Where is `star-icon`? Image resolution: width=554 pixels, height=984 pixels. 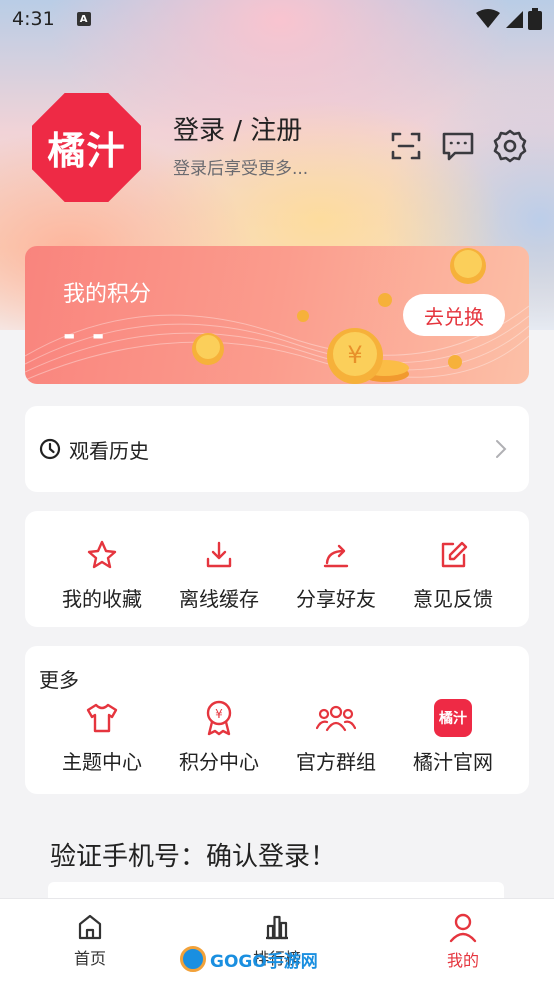 star-icon is located at coordinates (102, 554).